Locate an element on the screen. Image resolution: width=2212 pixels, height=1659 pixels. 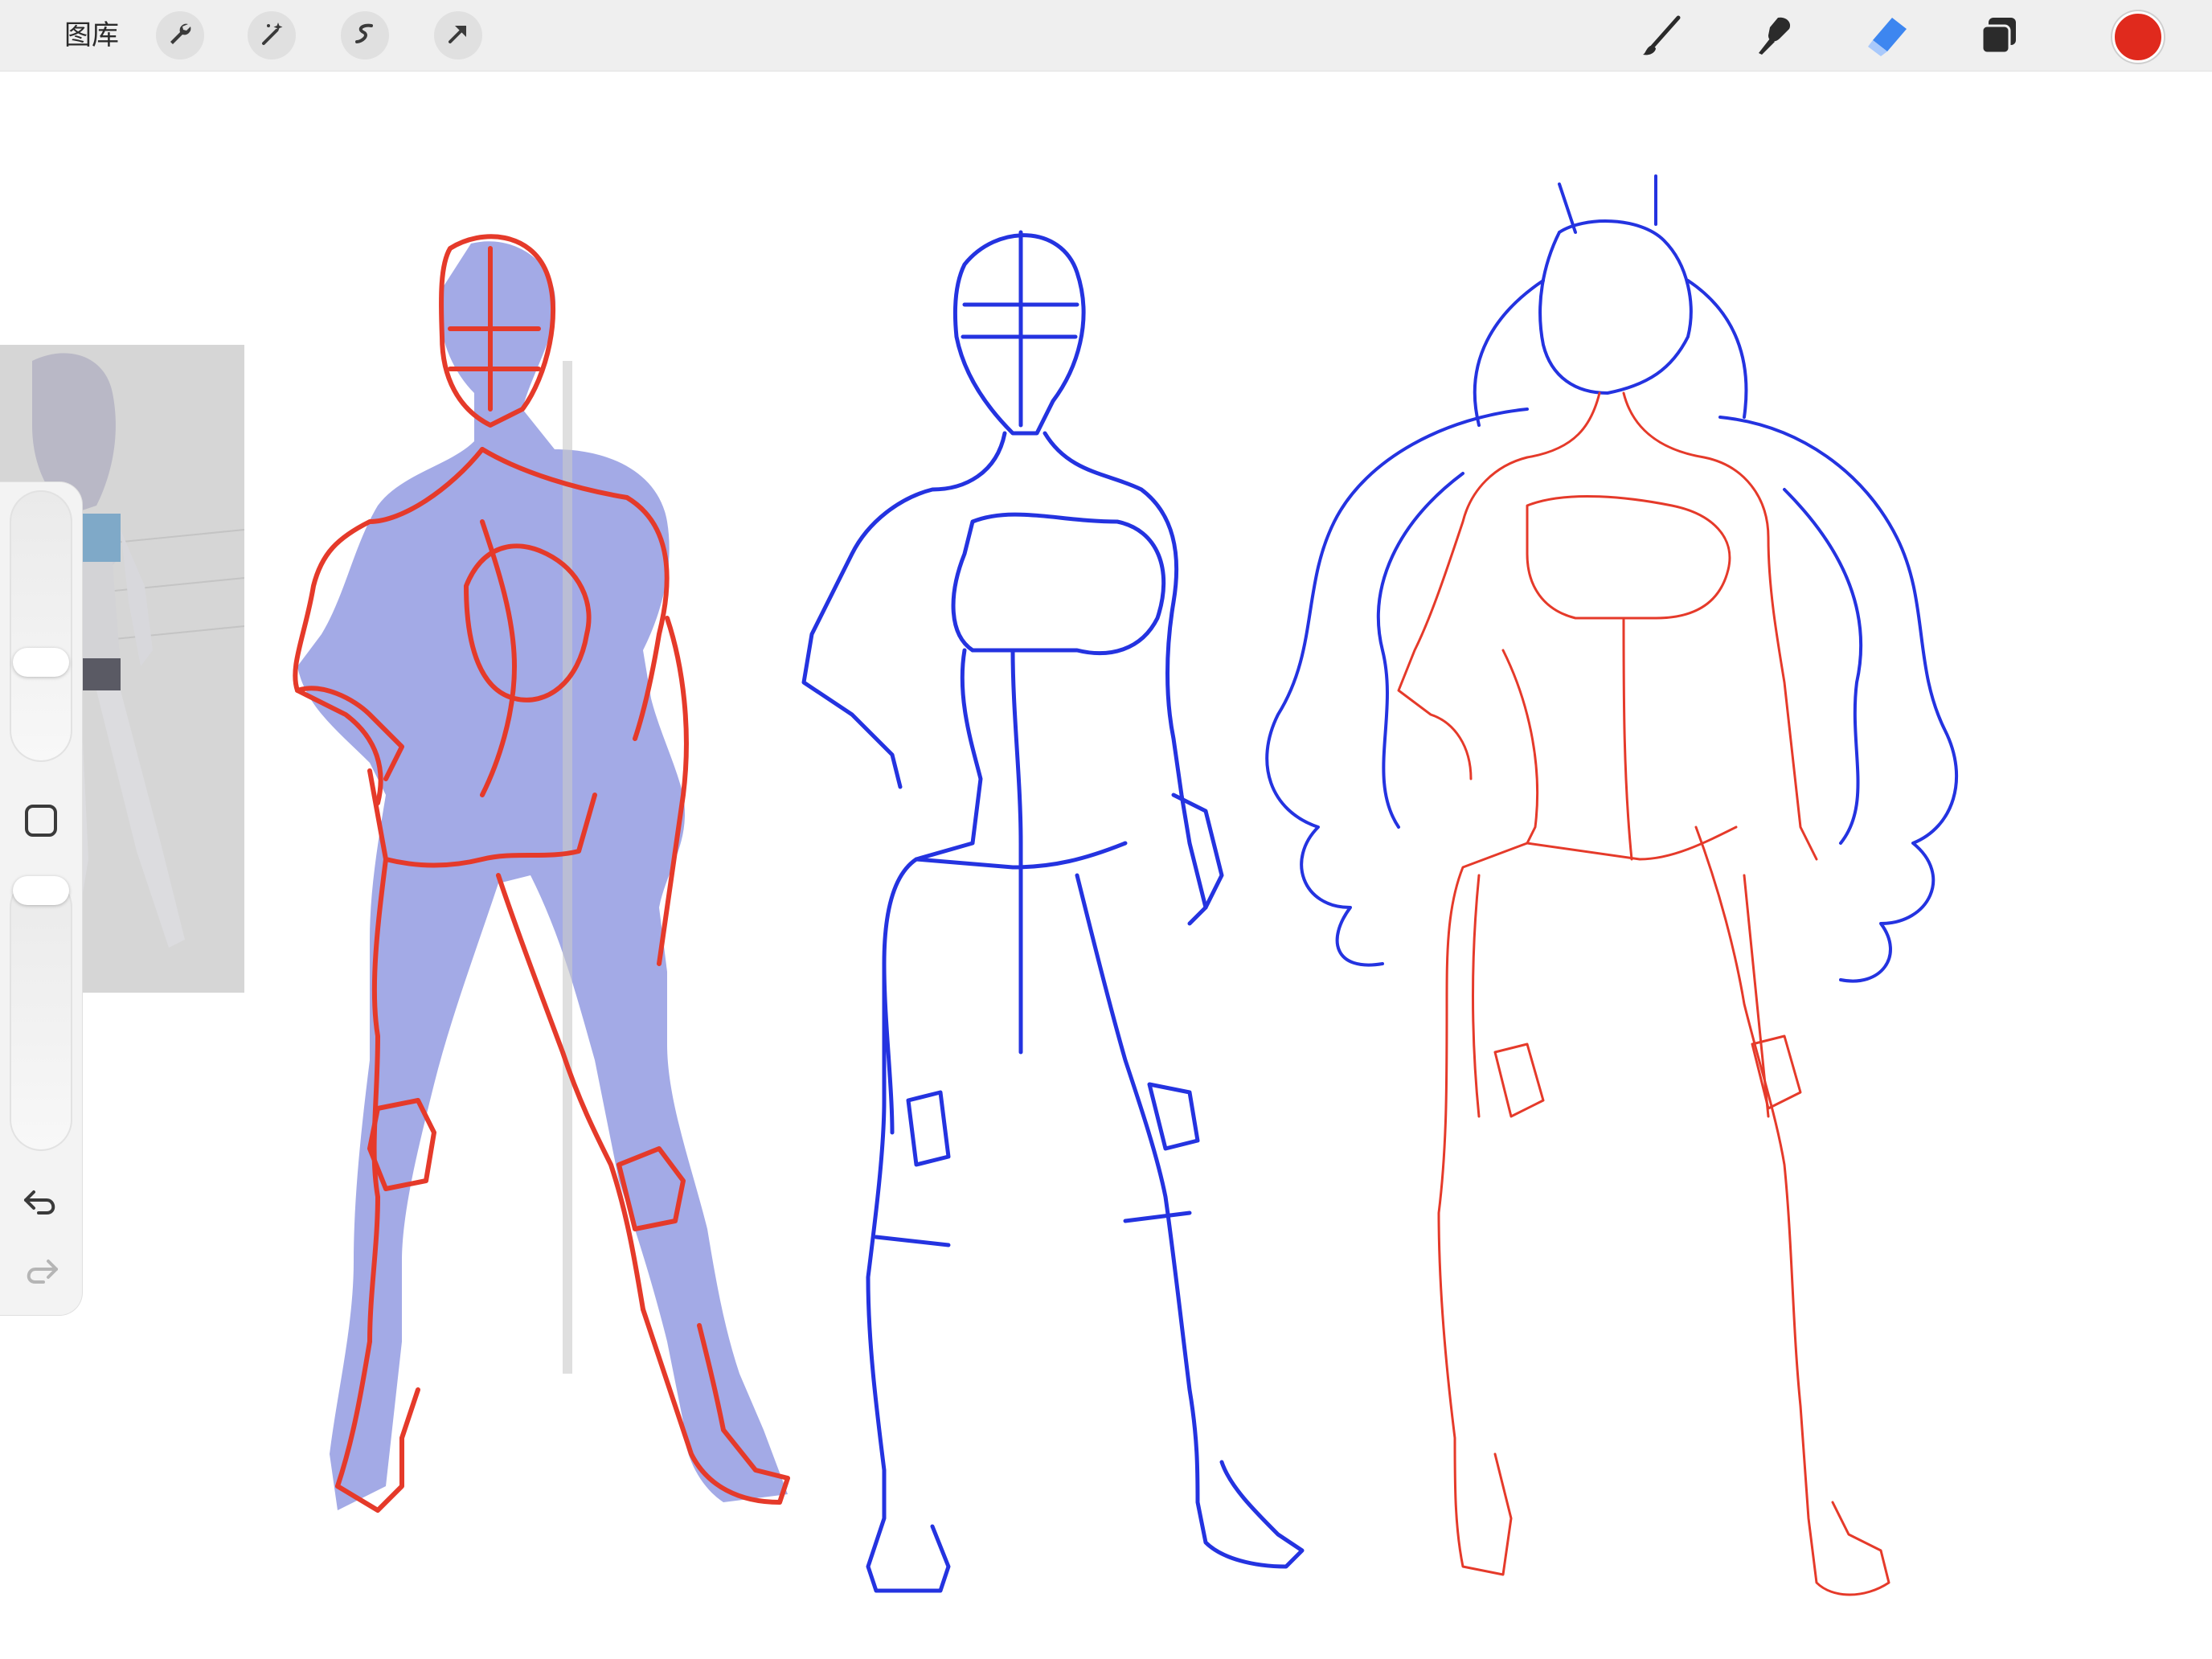
top-toolbar: 图库 is located at coordinates (1106, 36).